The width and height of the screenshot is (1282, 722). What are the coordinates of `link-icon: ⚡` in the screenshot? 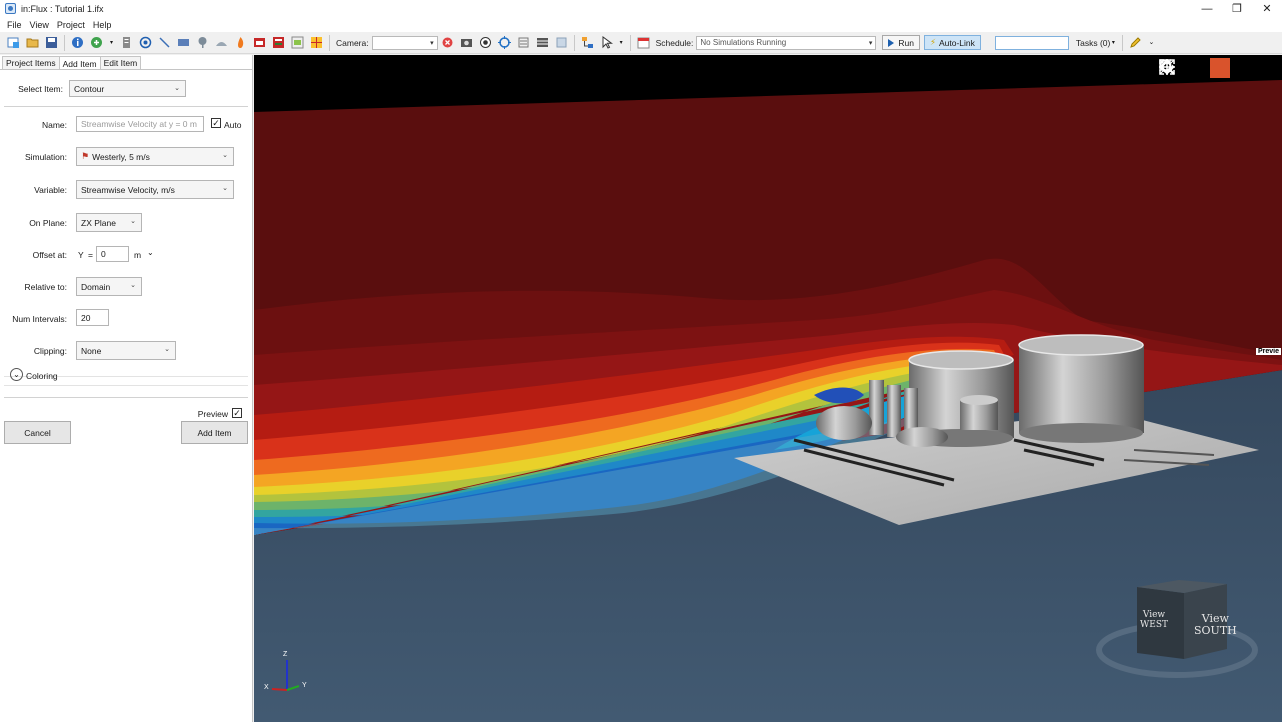 It's located at (933, 42).